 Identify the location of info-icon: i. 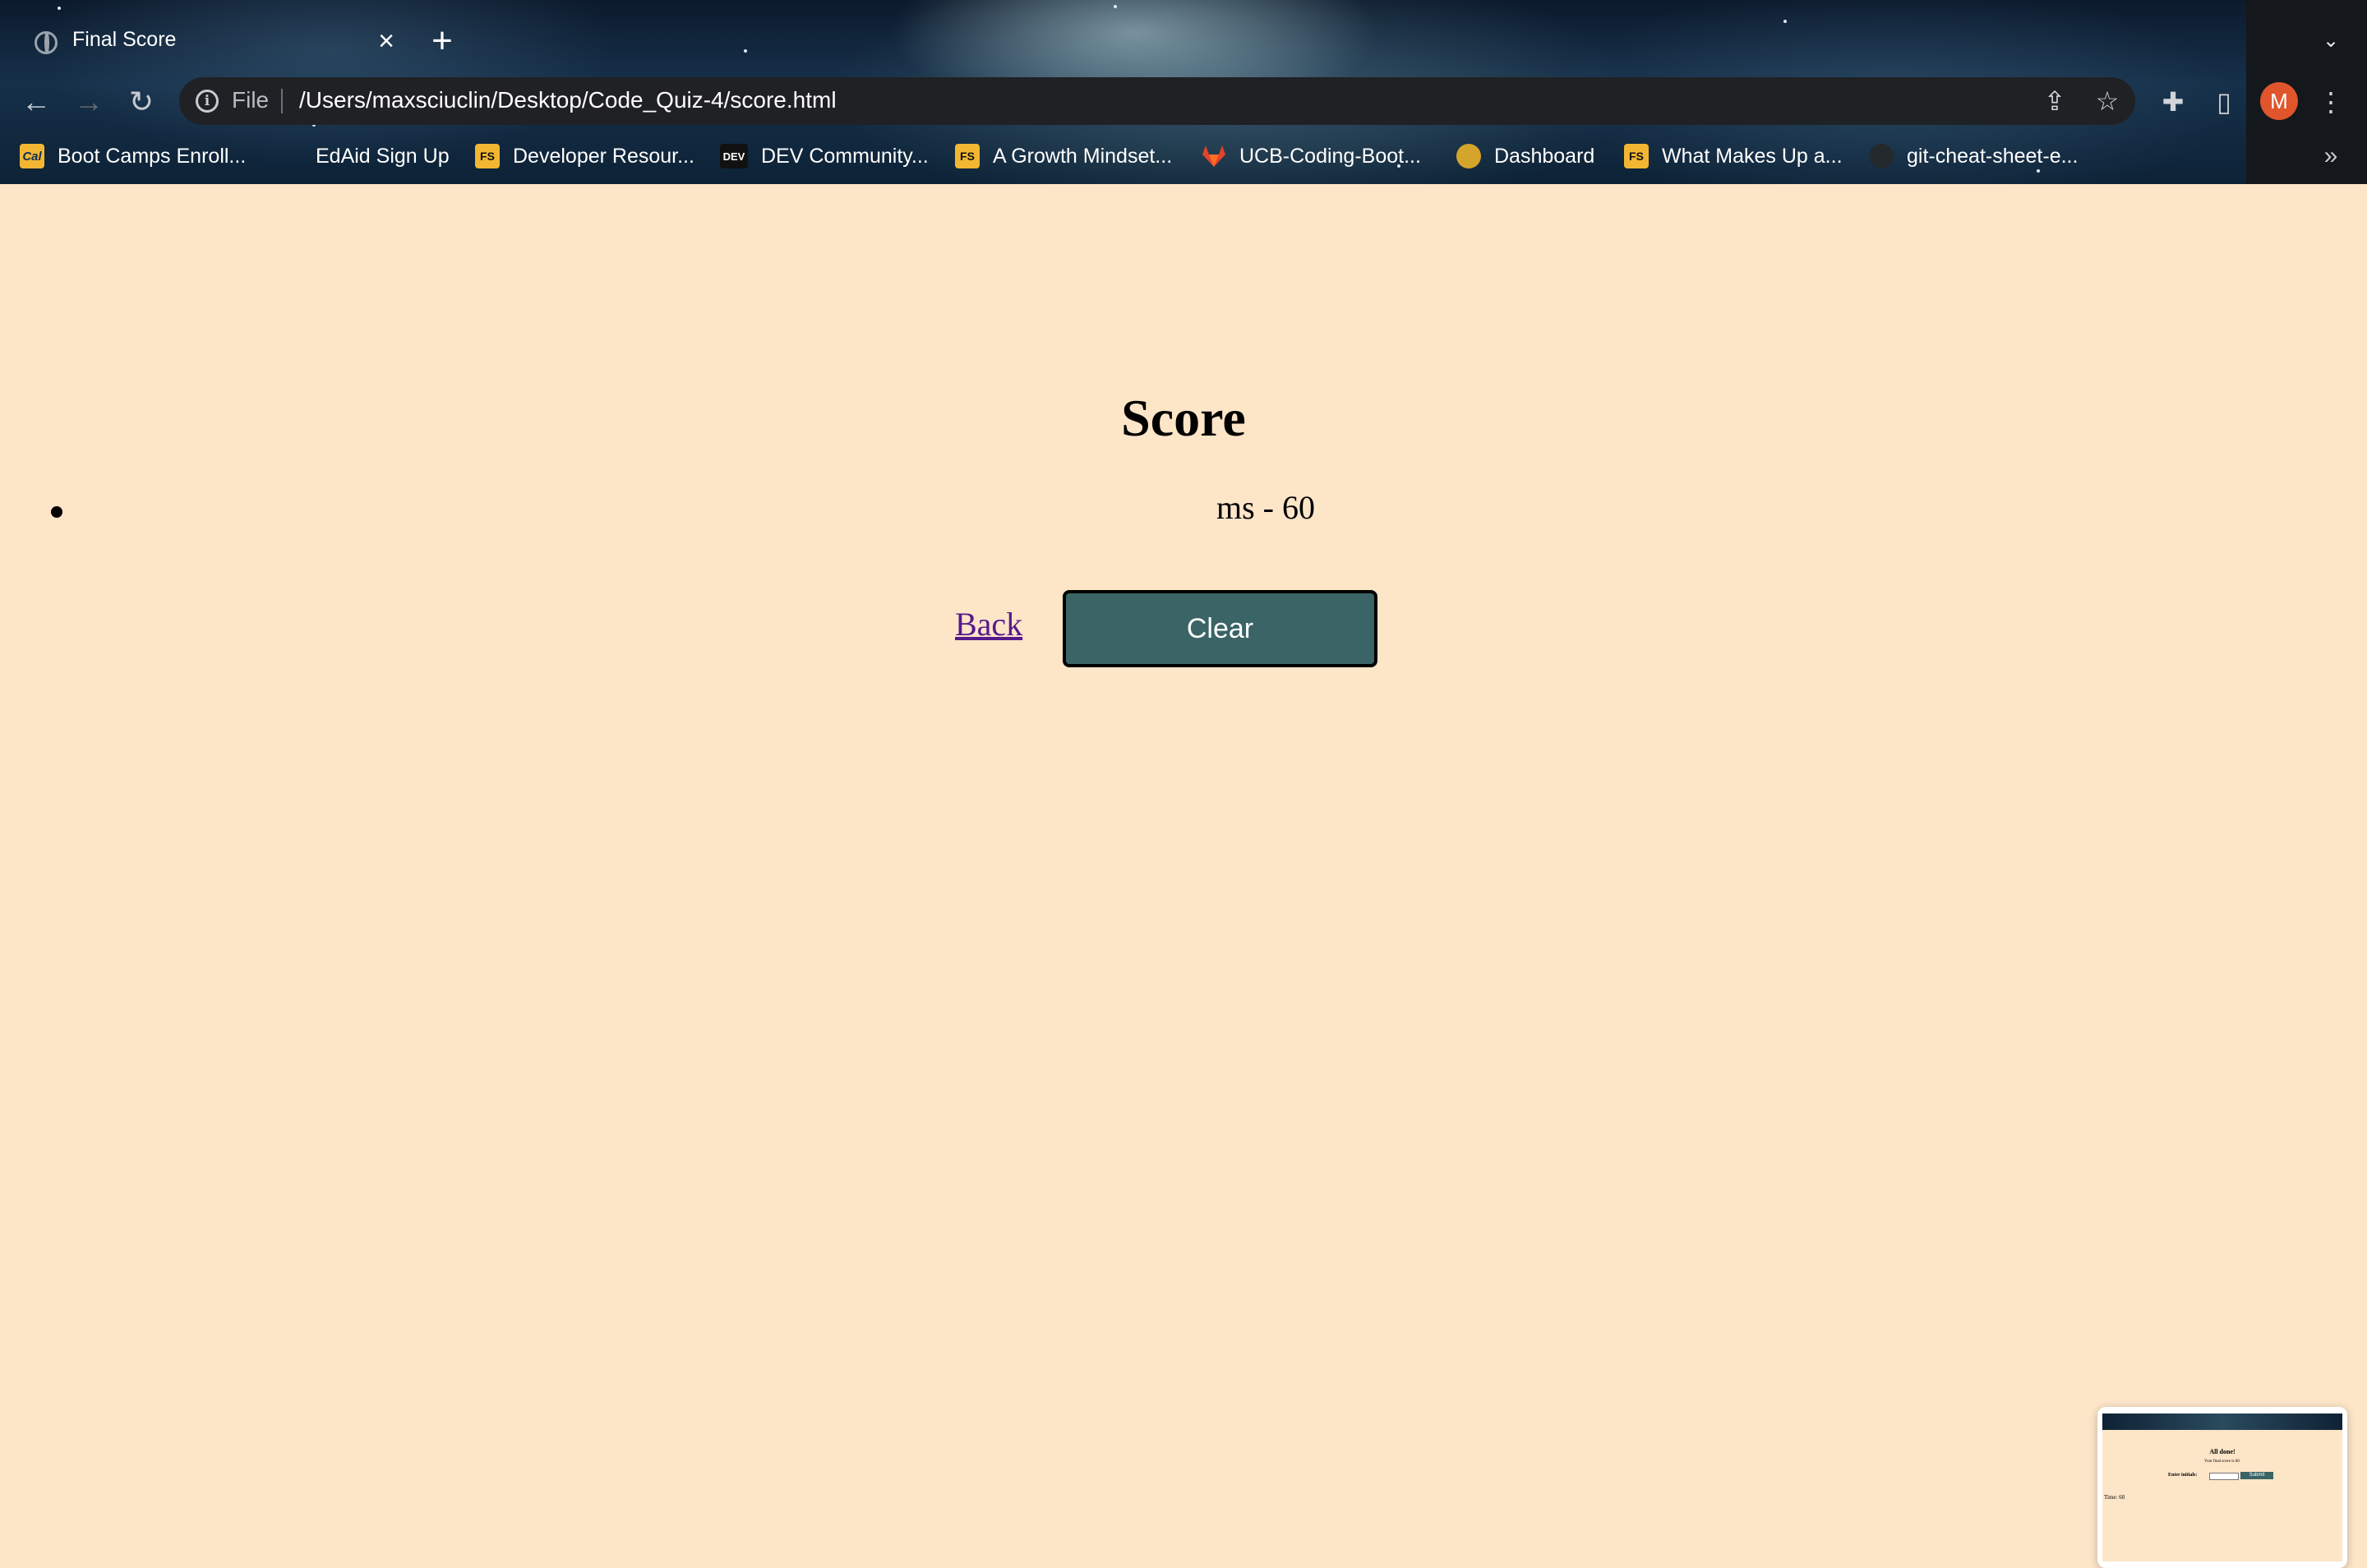
(207, 101).